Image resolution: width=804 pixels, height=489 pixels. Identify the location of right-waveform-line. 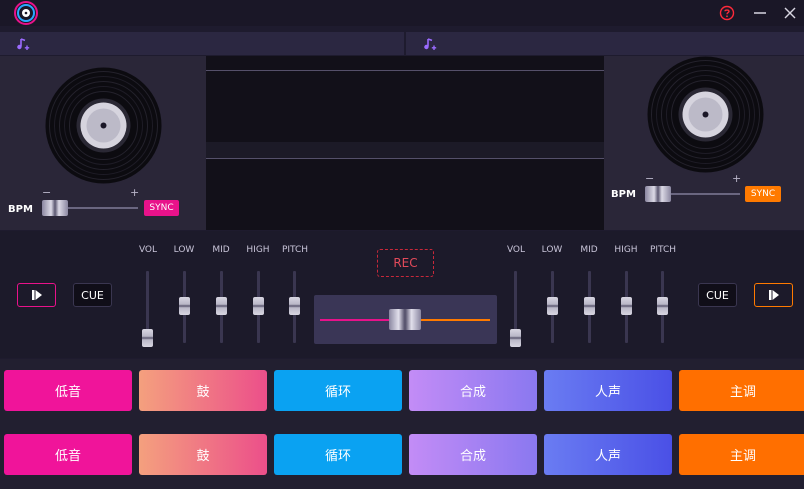
(405, 158).